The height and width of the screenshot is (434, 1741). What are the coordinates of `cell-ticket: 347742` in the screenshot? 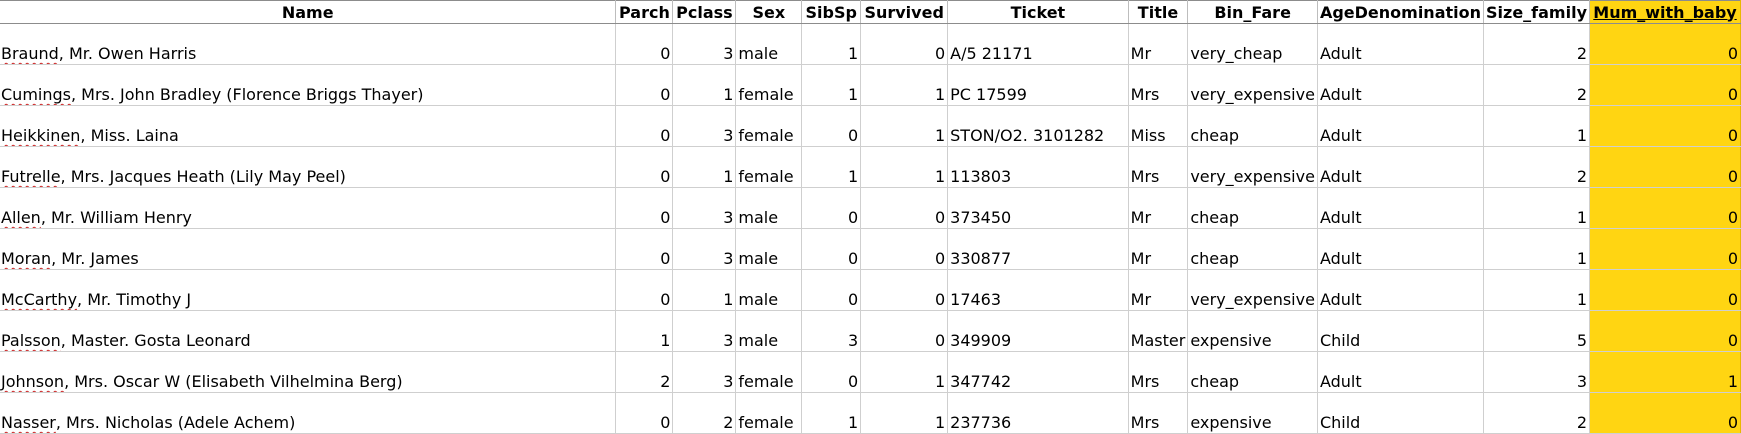 It's located at (1038, 372).